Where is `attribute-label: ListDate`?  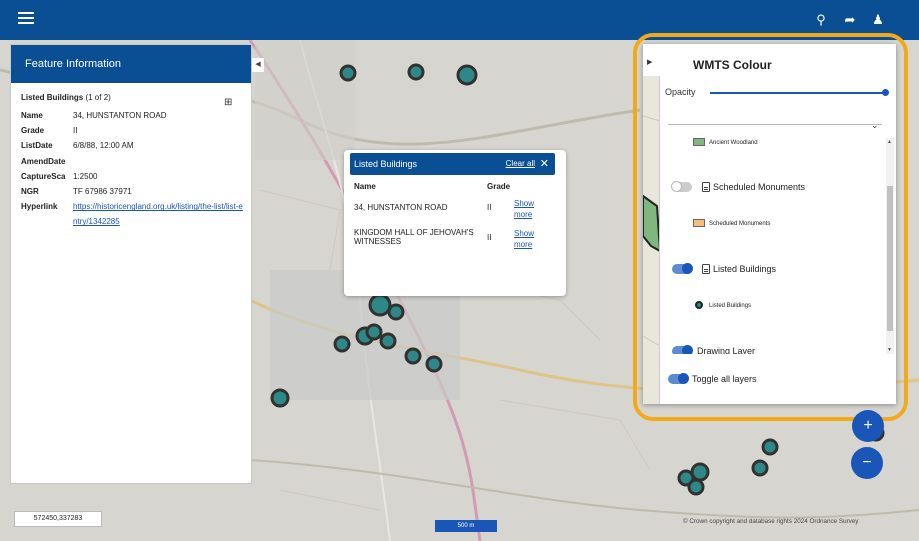 attribute-label: ListDate is located at coordinates (37, 146).